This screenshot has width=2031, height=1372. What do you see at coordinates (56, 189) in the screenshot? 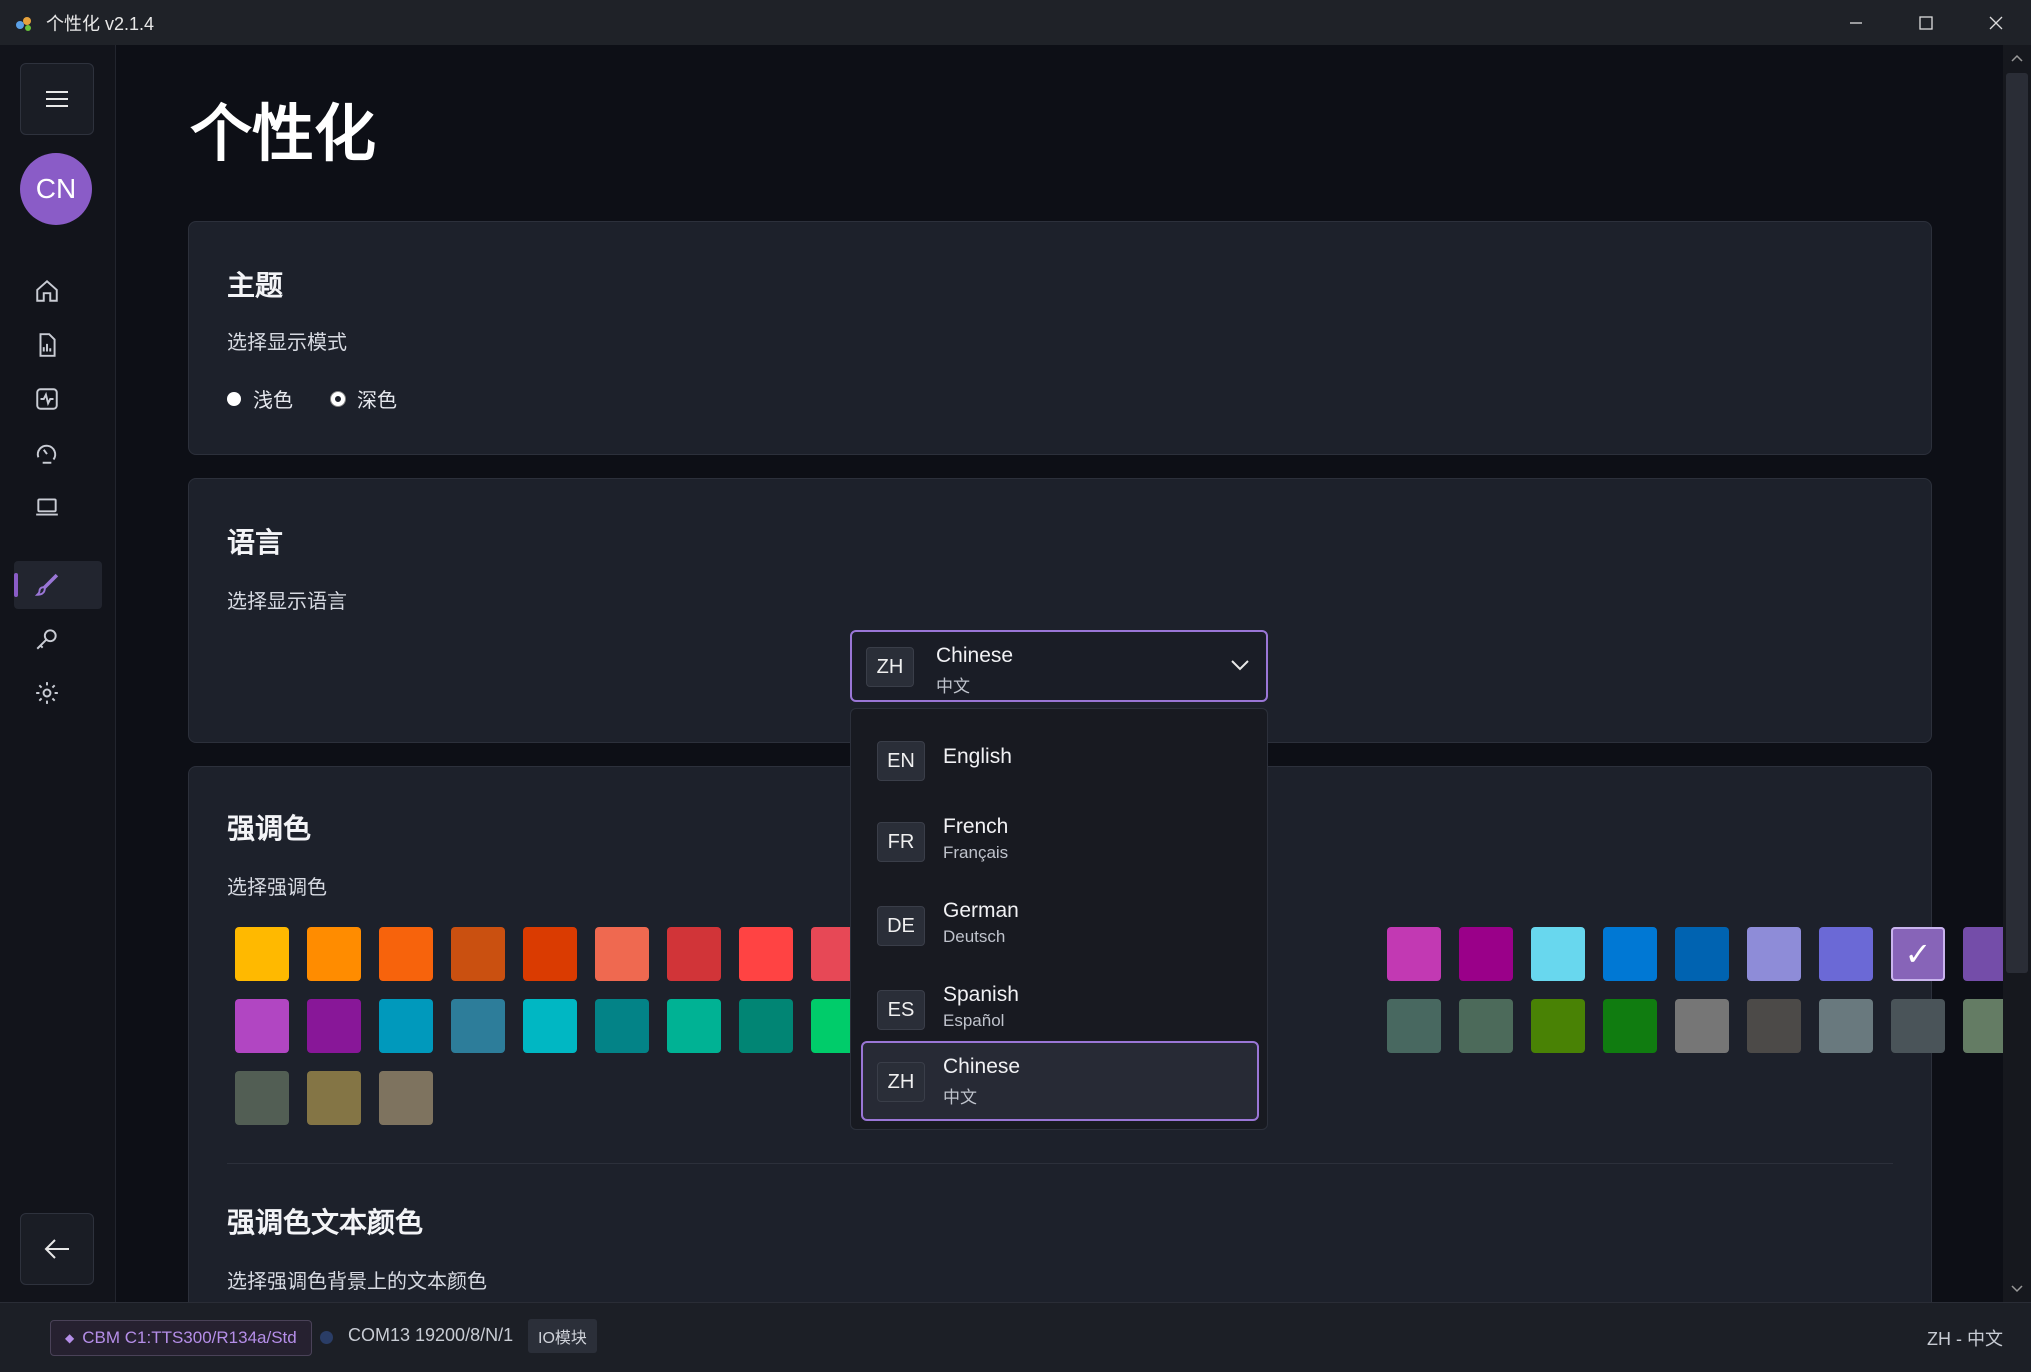
I see `avatar: CN` at bounding box center [56, 189].